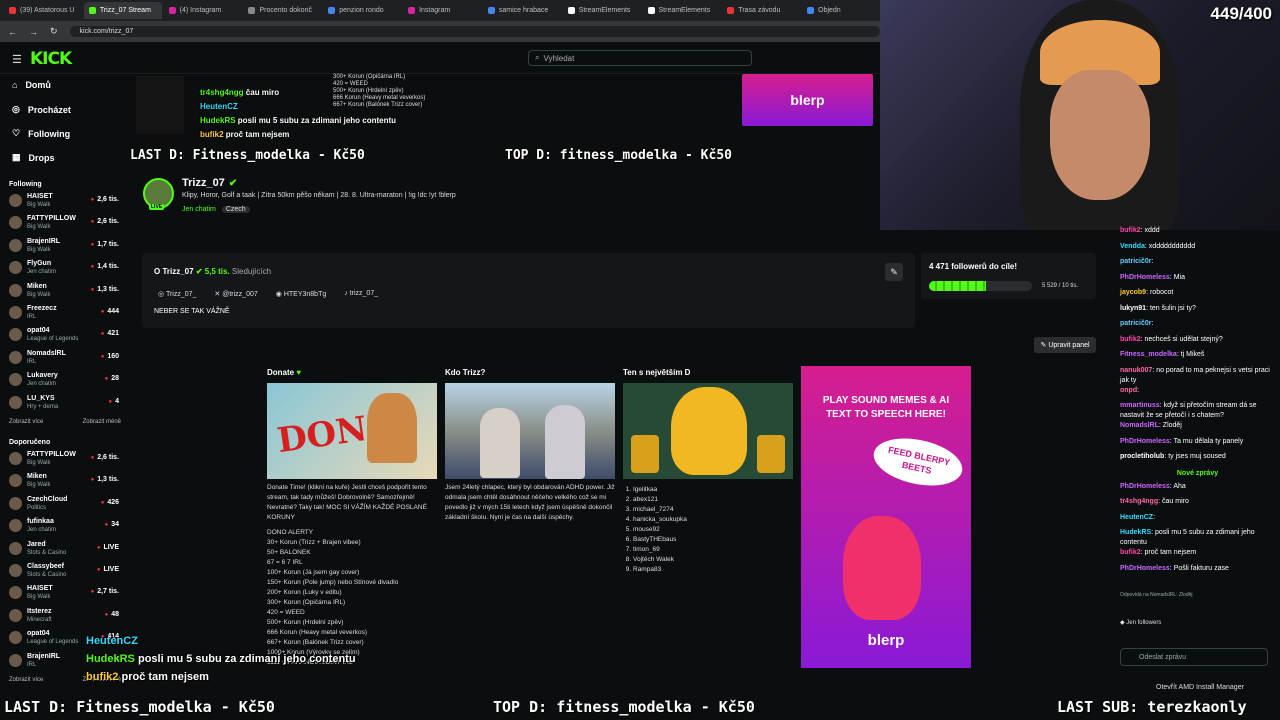 Image resolution: width=1280 pixels, height=720 pixels. Describe the element at coordinates (65, 594) in the screenshot. I see `sidebar-channel: HAISETBig Walk2,7 tis.` at that location.